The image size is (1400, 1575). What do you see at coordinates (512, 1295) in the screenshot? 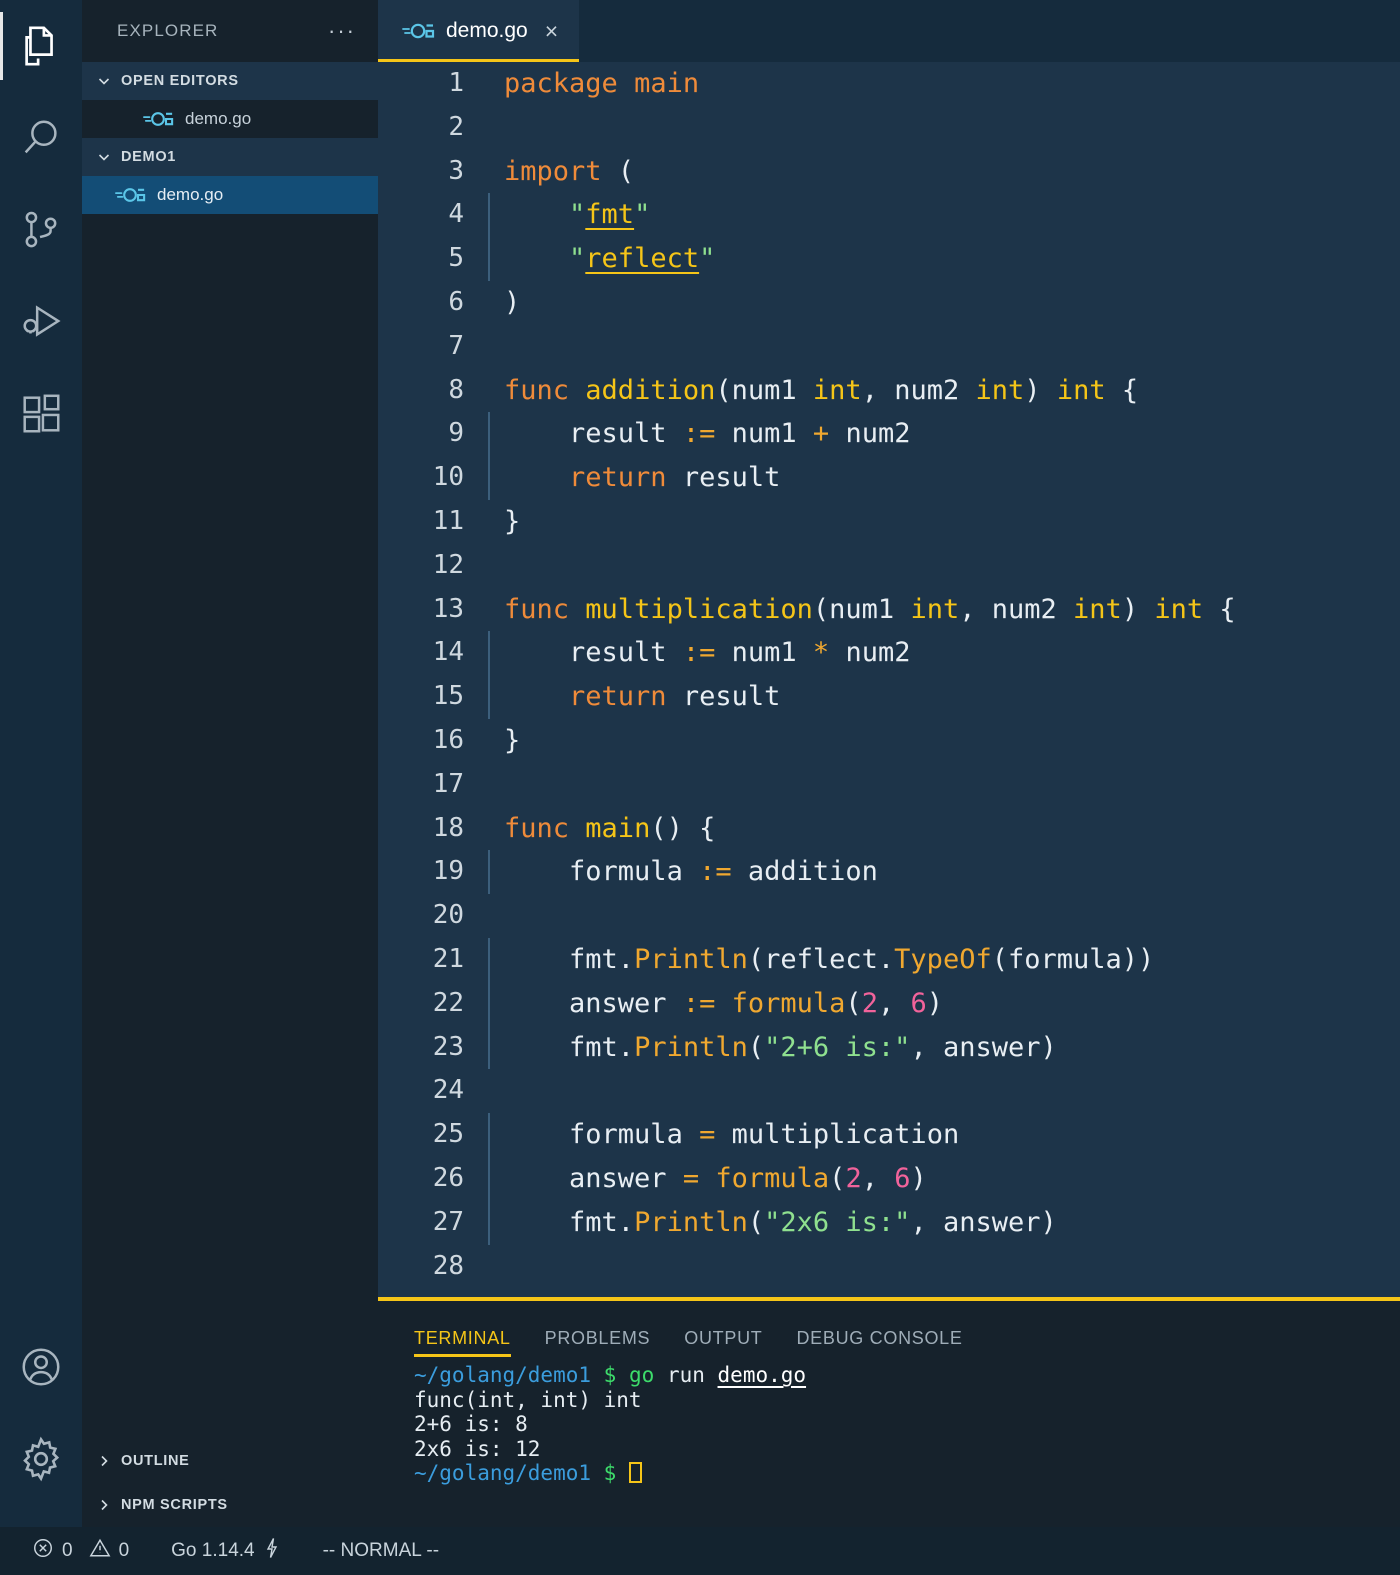
I see `code-token: }` at bounding box center [512, 1295].